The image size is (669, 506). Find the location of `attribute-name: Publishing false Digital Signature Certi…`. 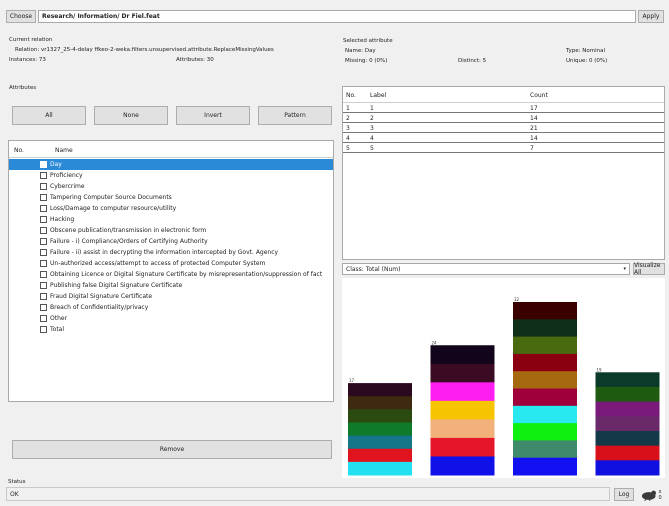

attribute-name: Publishing false Digital Signature Certi… is located at coordinates (116, 285).